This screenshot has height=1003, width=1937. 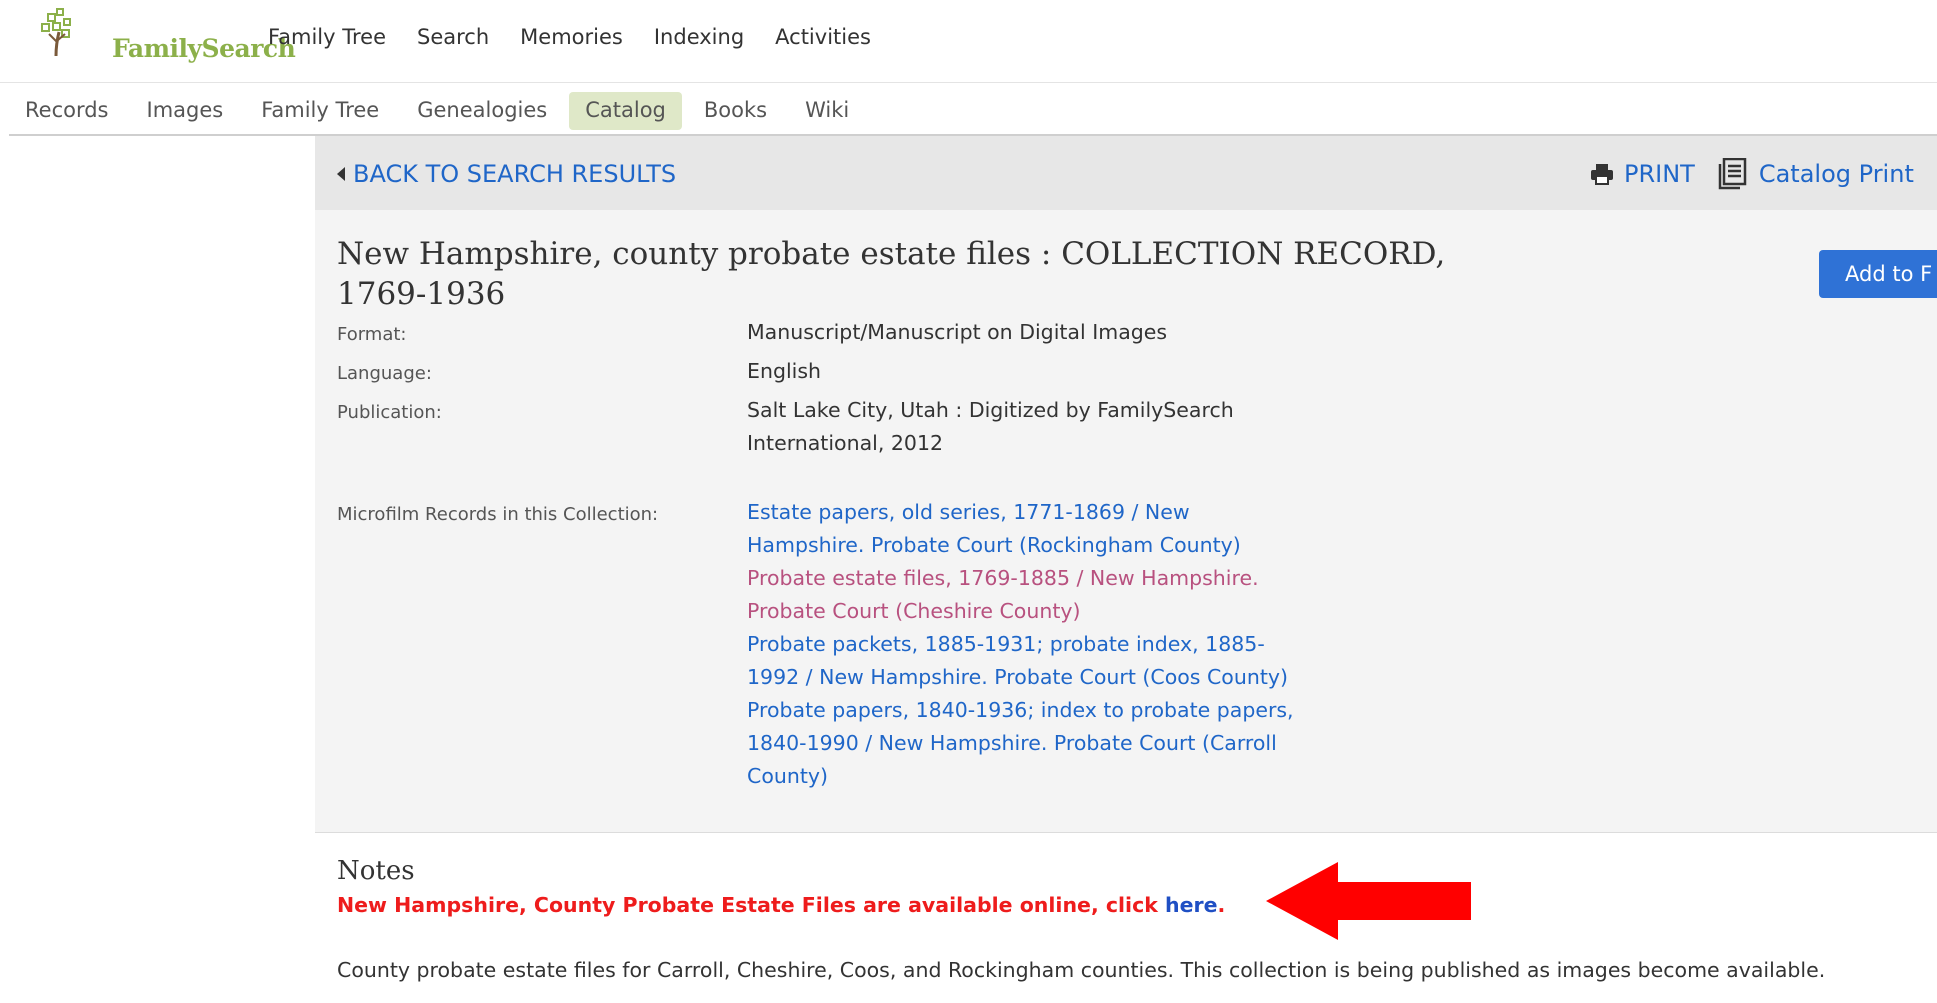 I want to click on notes-alert-end: ., so click(x=1221, y=905).